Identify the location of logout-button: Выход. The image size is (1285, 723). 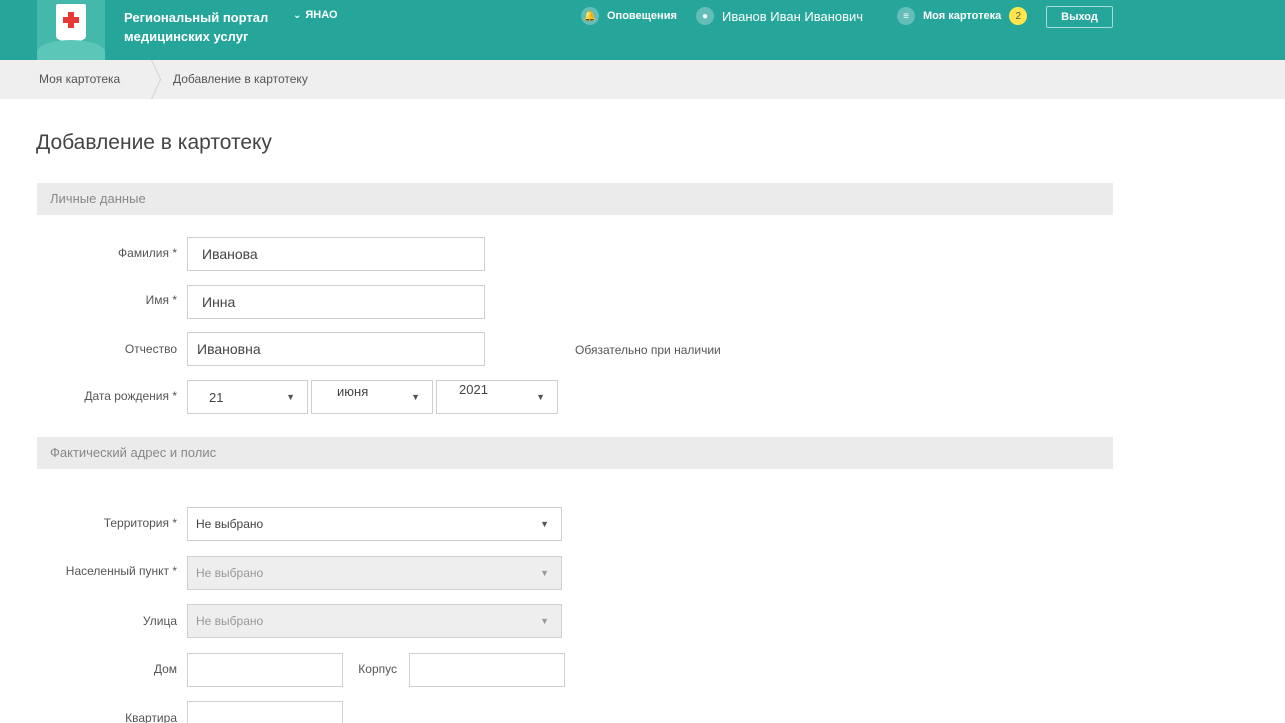
(1079, 17).